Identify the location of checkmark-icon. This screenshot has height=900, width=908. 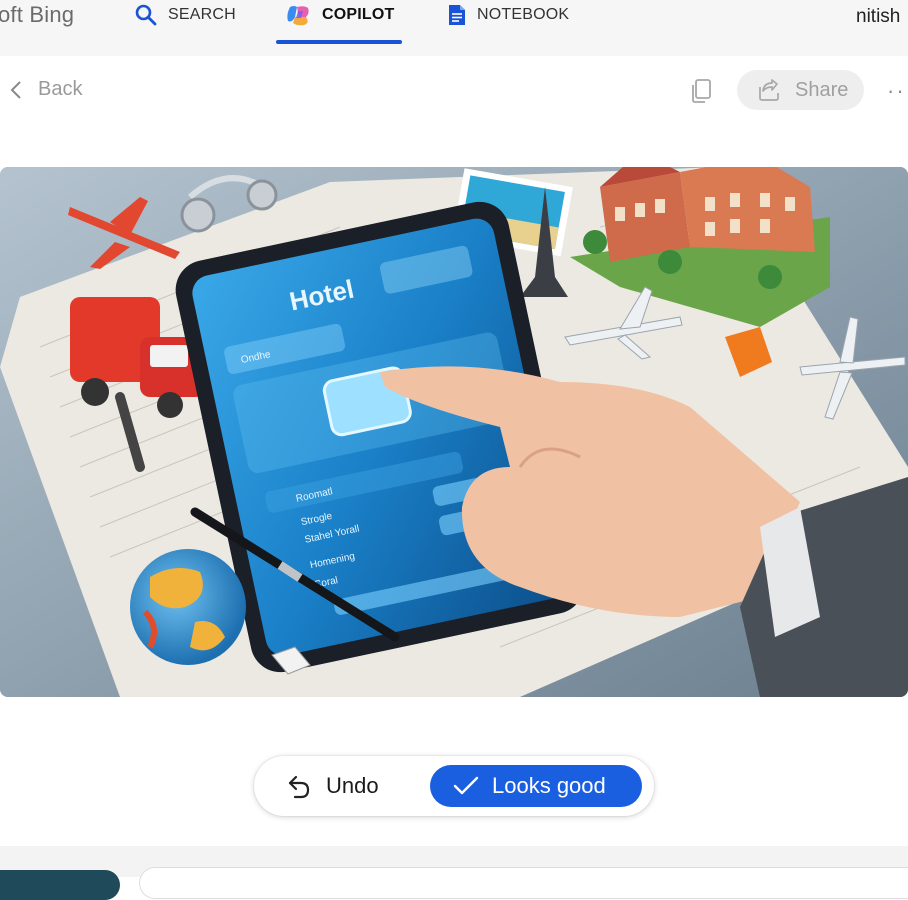
(466, 785).